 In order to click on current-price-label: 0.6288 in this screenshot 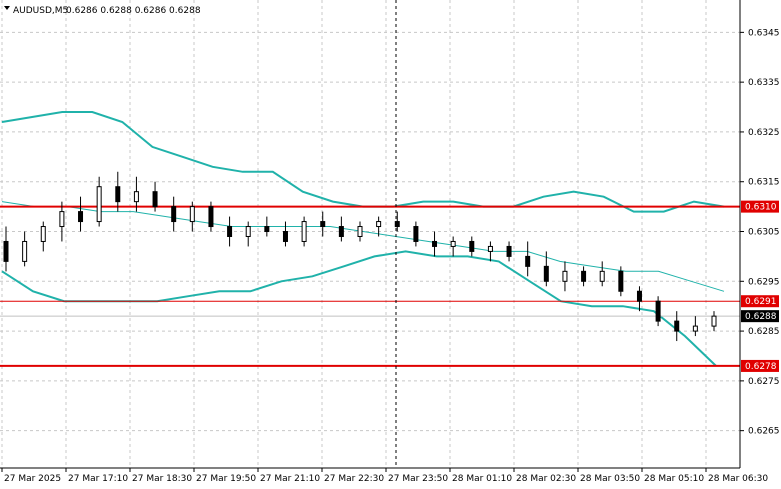, I will do `click(761, 317)`.